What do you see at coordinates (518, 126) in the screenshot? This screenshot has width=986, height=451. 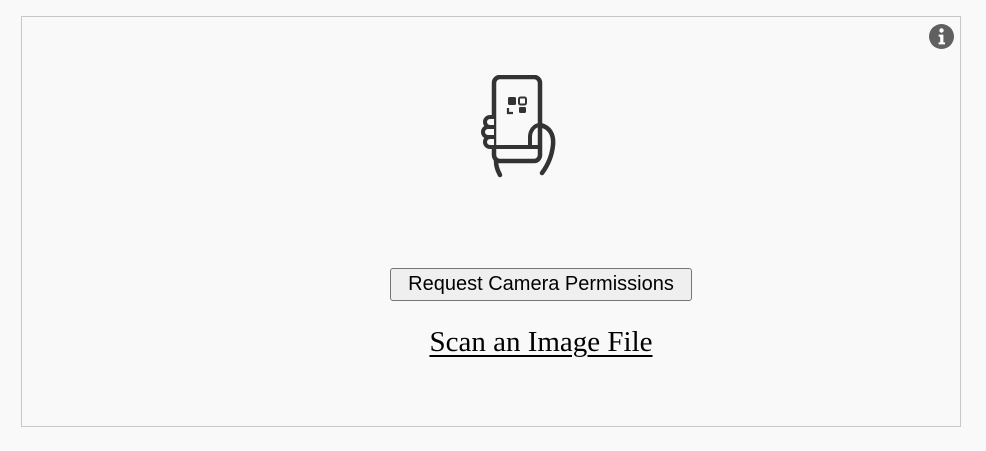 I see `phone-scan-qr-icon` at bounding box center [518, 126].